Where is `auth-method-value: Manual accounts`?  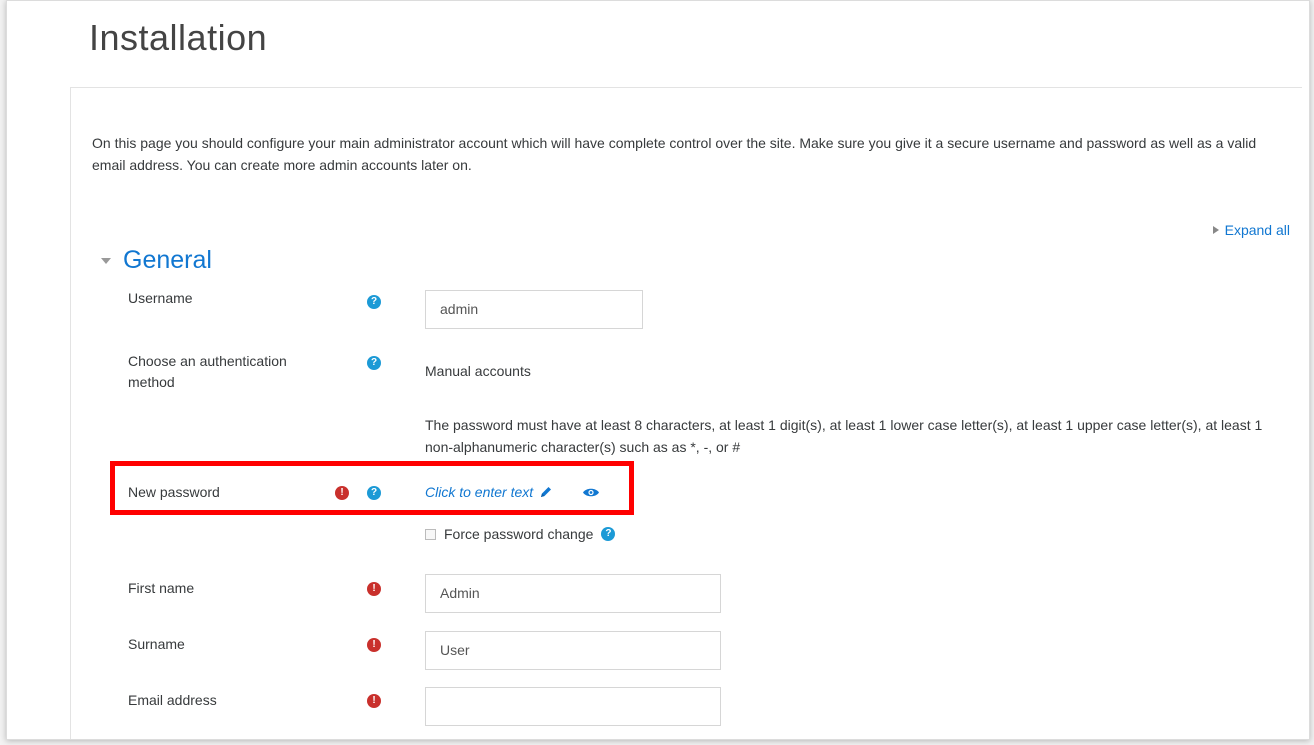
auth-method-value: Manual accounts is located at coordinates (478, 371).